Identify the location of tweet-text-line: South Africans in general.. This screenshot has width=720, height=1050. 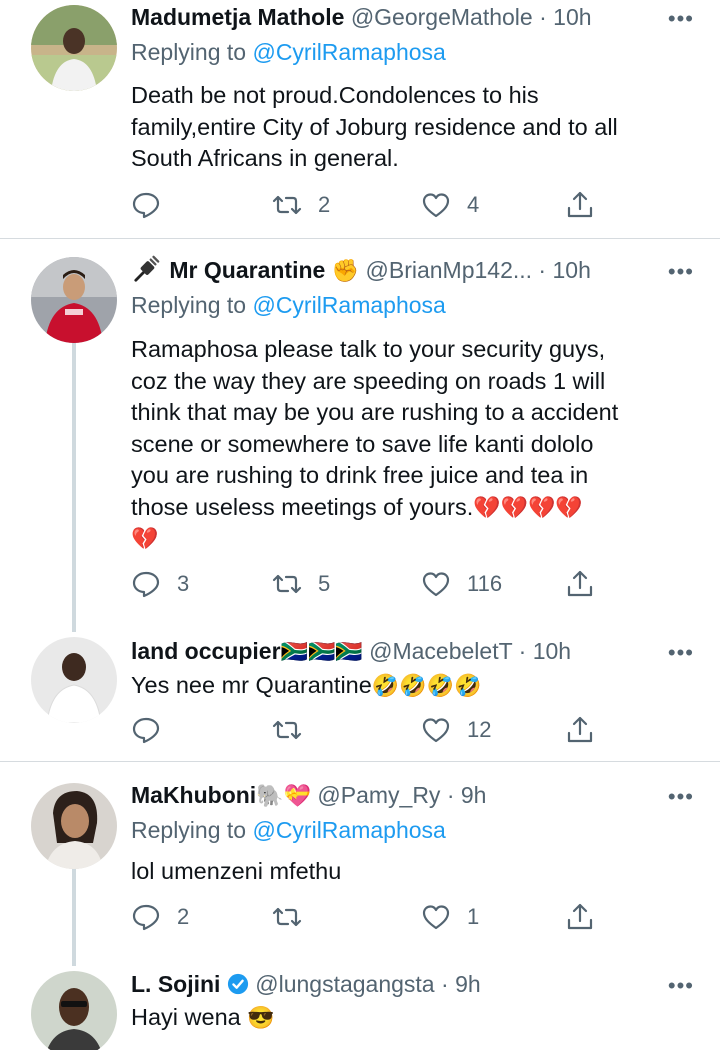
(265, 158).